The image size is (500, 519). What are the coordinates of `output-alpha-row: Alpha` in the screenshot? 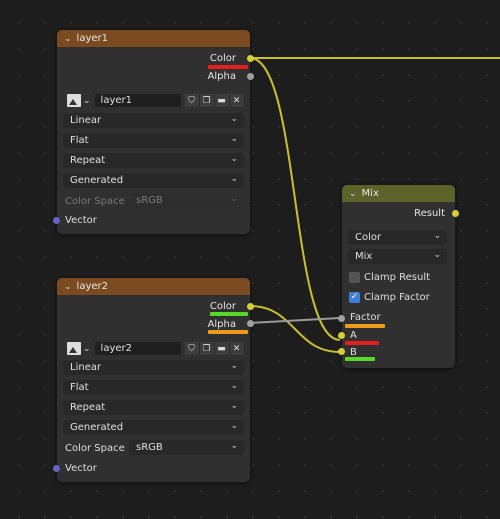 It's located at (146, 76).